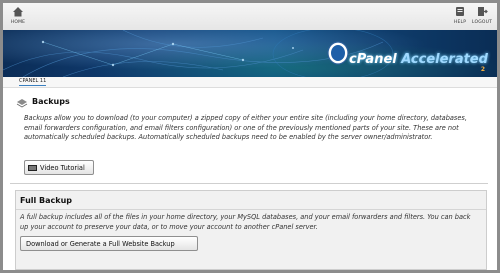  Describe the element at coordinates (338, 53) in the screenshot. I see `cpanel-logo-mark` at that location.